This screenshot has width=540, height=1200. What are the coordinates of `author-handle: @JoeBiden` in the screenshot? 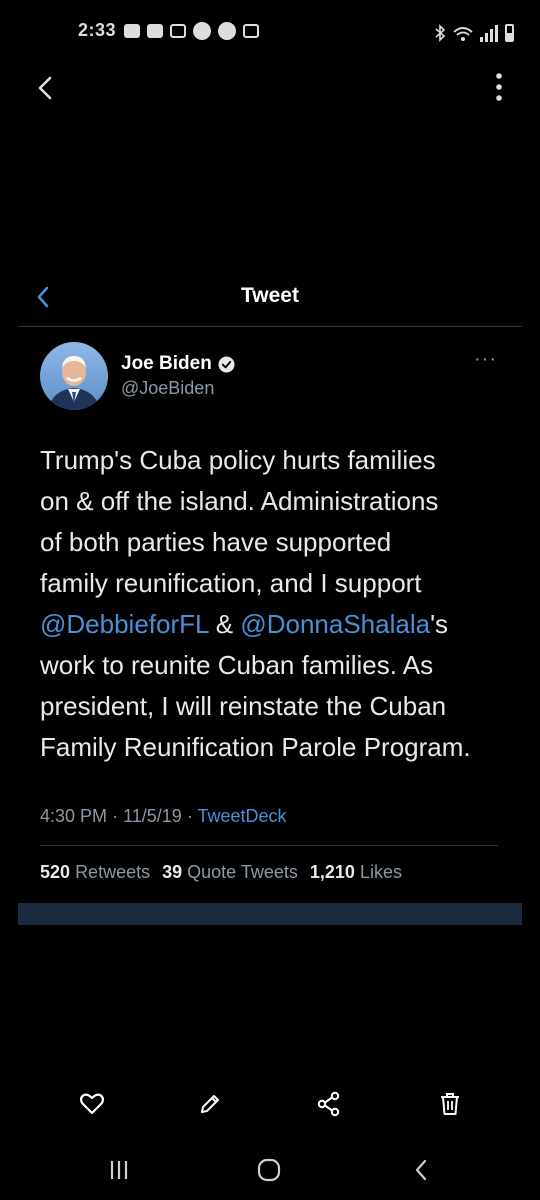 It's located at (167, 388).